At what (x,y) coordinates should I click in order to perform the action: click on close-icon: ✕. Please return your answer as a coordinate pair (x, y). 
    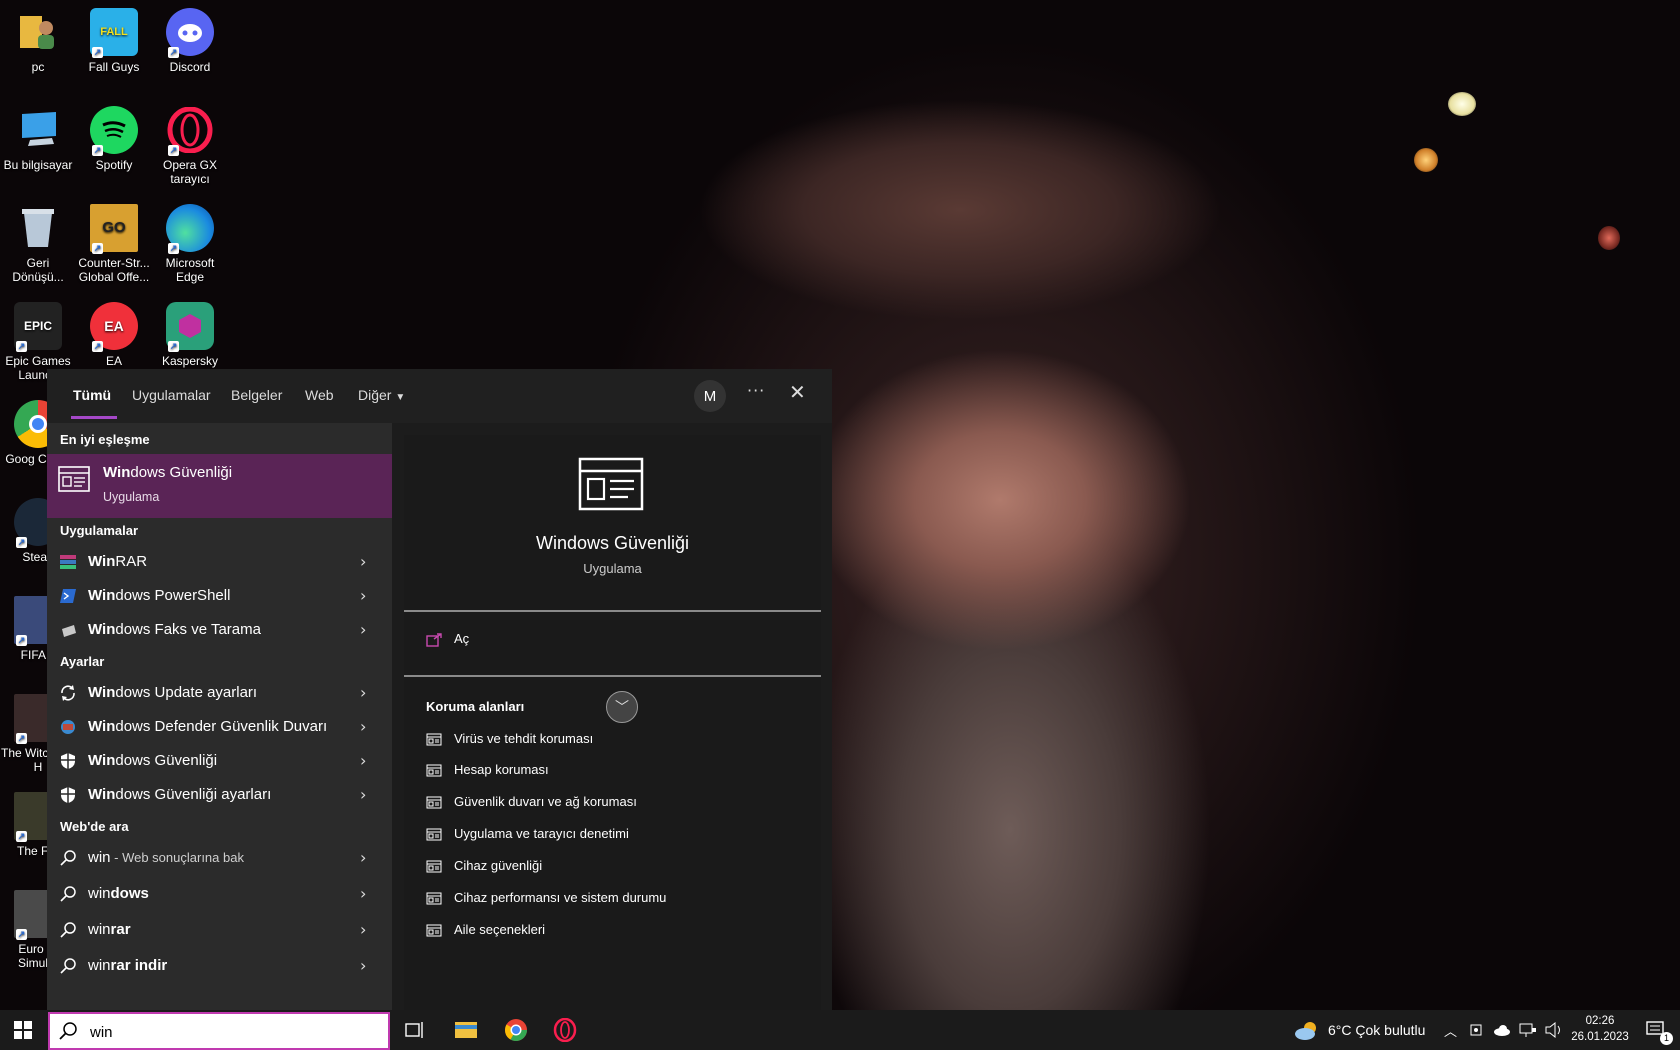
    Looking at the image, I should click on (797, 392).